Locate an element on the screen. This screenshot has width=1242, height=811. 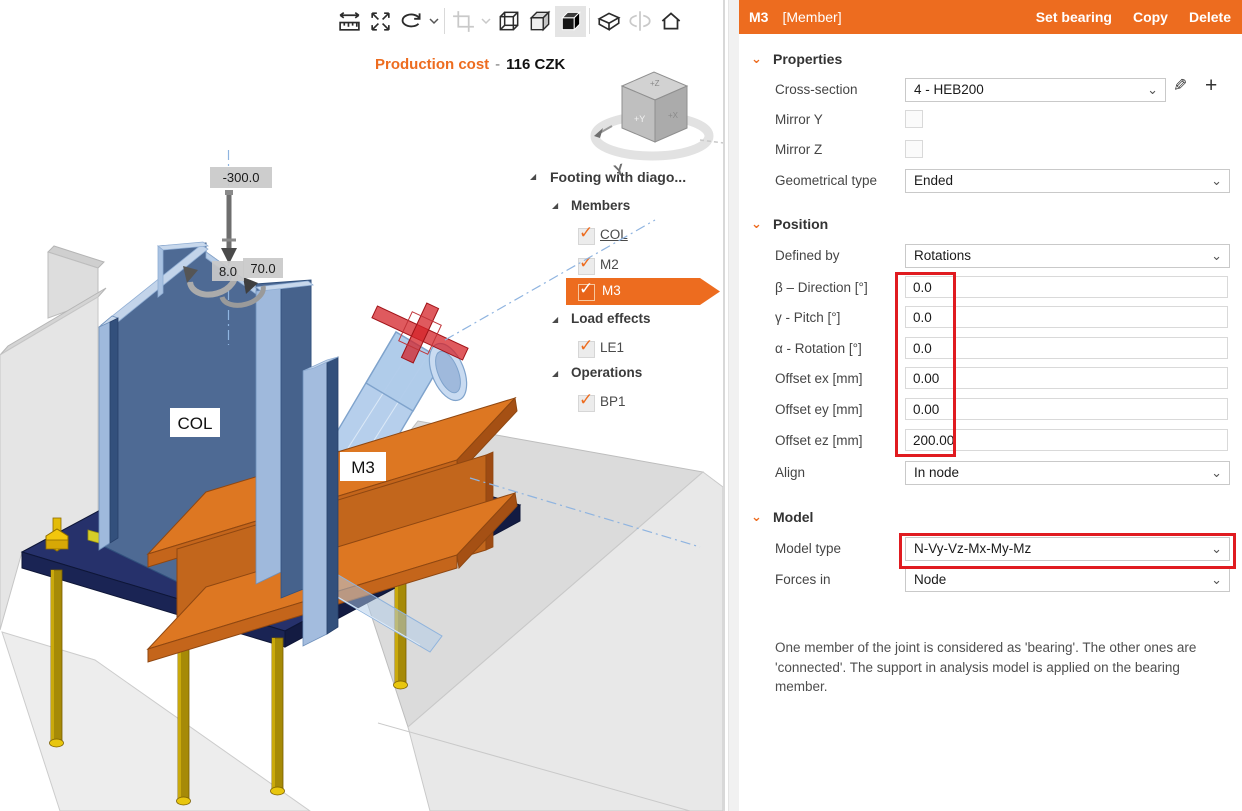
load-force-arrow is located at coordinates (229, 227).